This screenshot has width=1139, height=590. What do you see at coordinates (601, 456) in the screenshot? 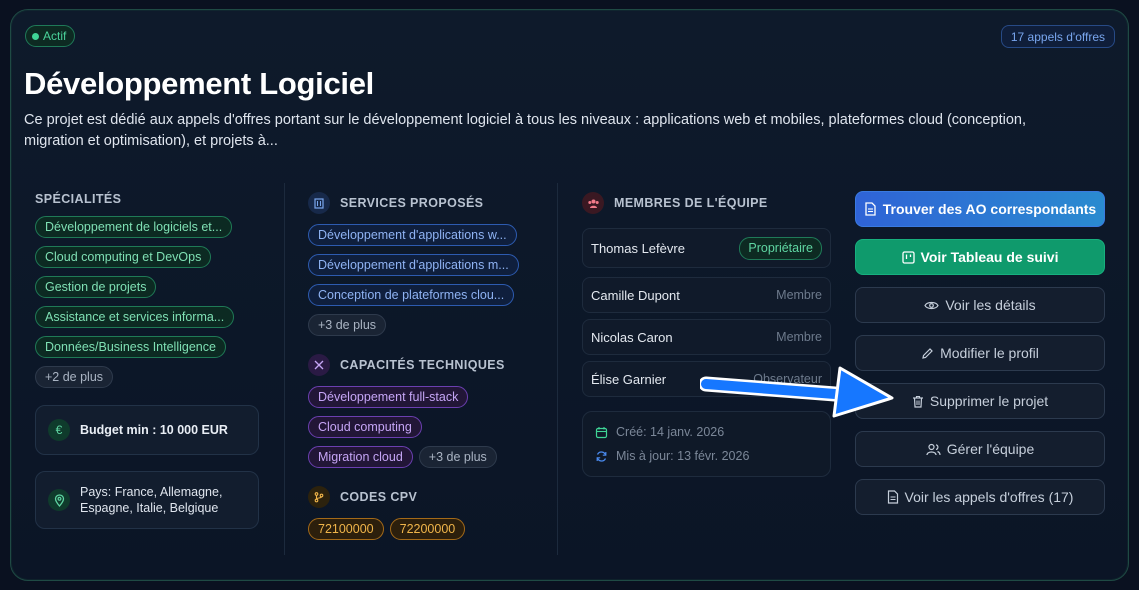
I see `refresh-icon` at bounding box center [601, 456].